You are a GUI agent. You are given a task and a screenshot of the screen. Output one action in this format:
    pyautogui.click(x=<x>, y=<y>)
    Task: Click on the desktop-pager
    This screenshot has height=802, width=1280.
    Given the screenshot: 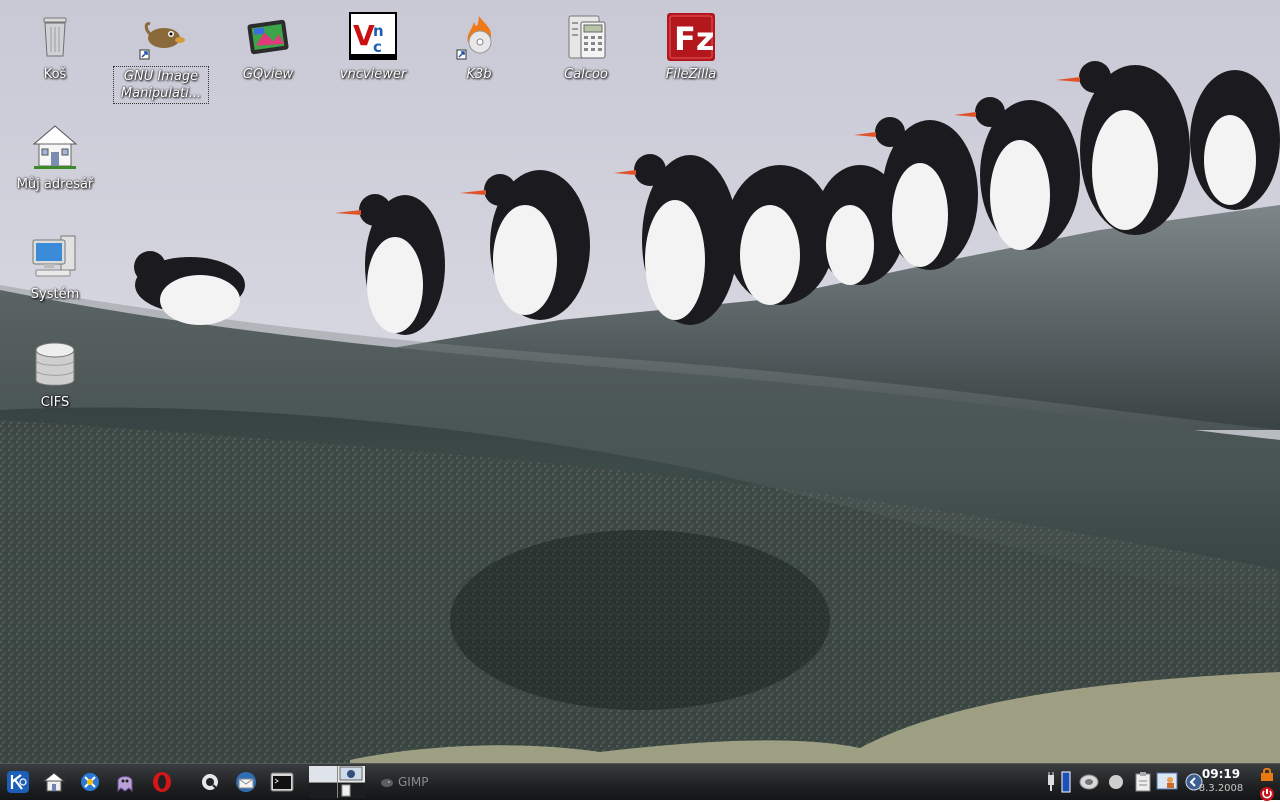 What is the action you would take?
    pyautogui.click(x=337, y=782)
    